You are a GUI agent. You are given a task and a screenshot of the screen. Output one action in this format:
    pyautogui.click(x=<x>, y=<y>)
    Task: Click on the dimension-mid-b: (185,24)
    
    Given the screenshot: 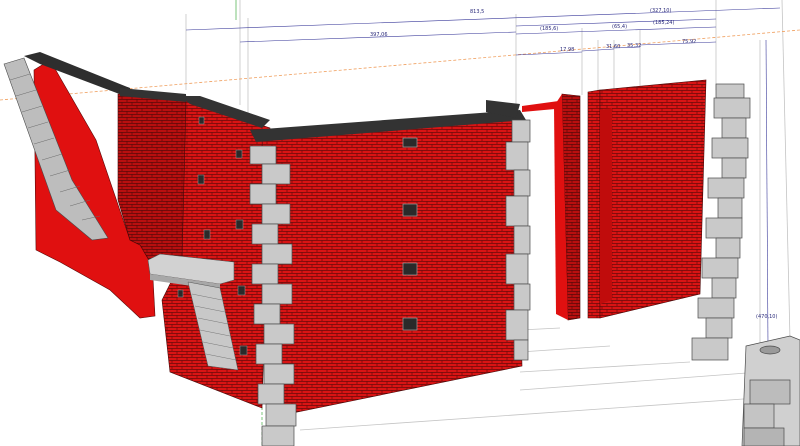 What is the action you would take?
    pyautogui.click(x=663, y=23)
    